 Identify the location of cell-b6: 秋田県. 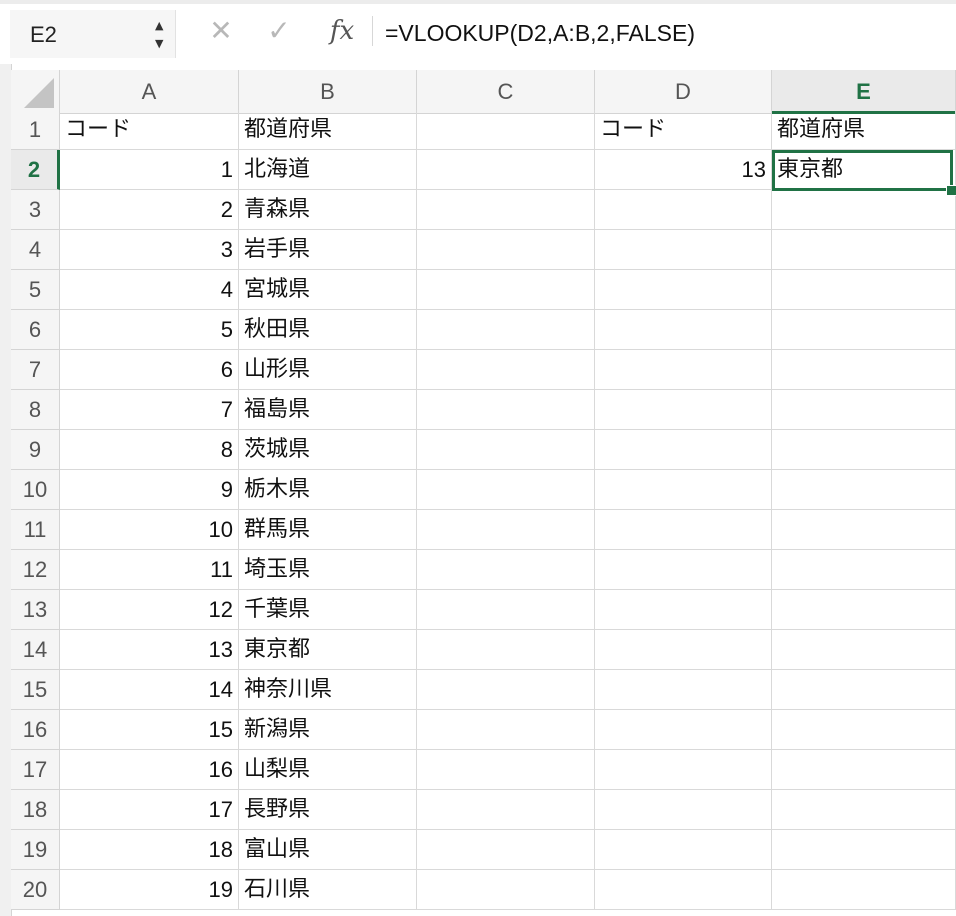
(328, 330).